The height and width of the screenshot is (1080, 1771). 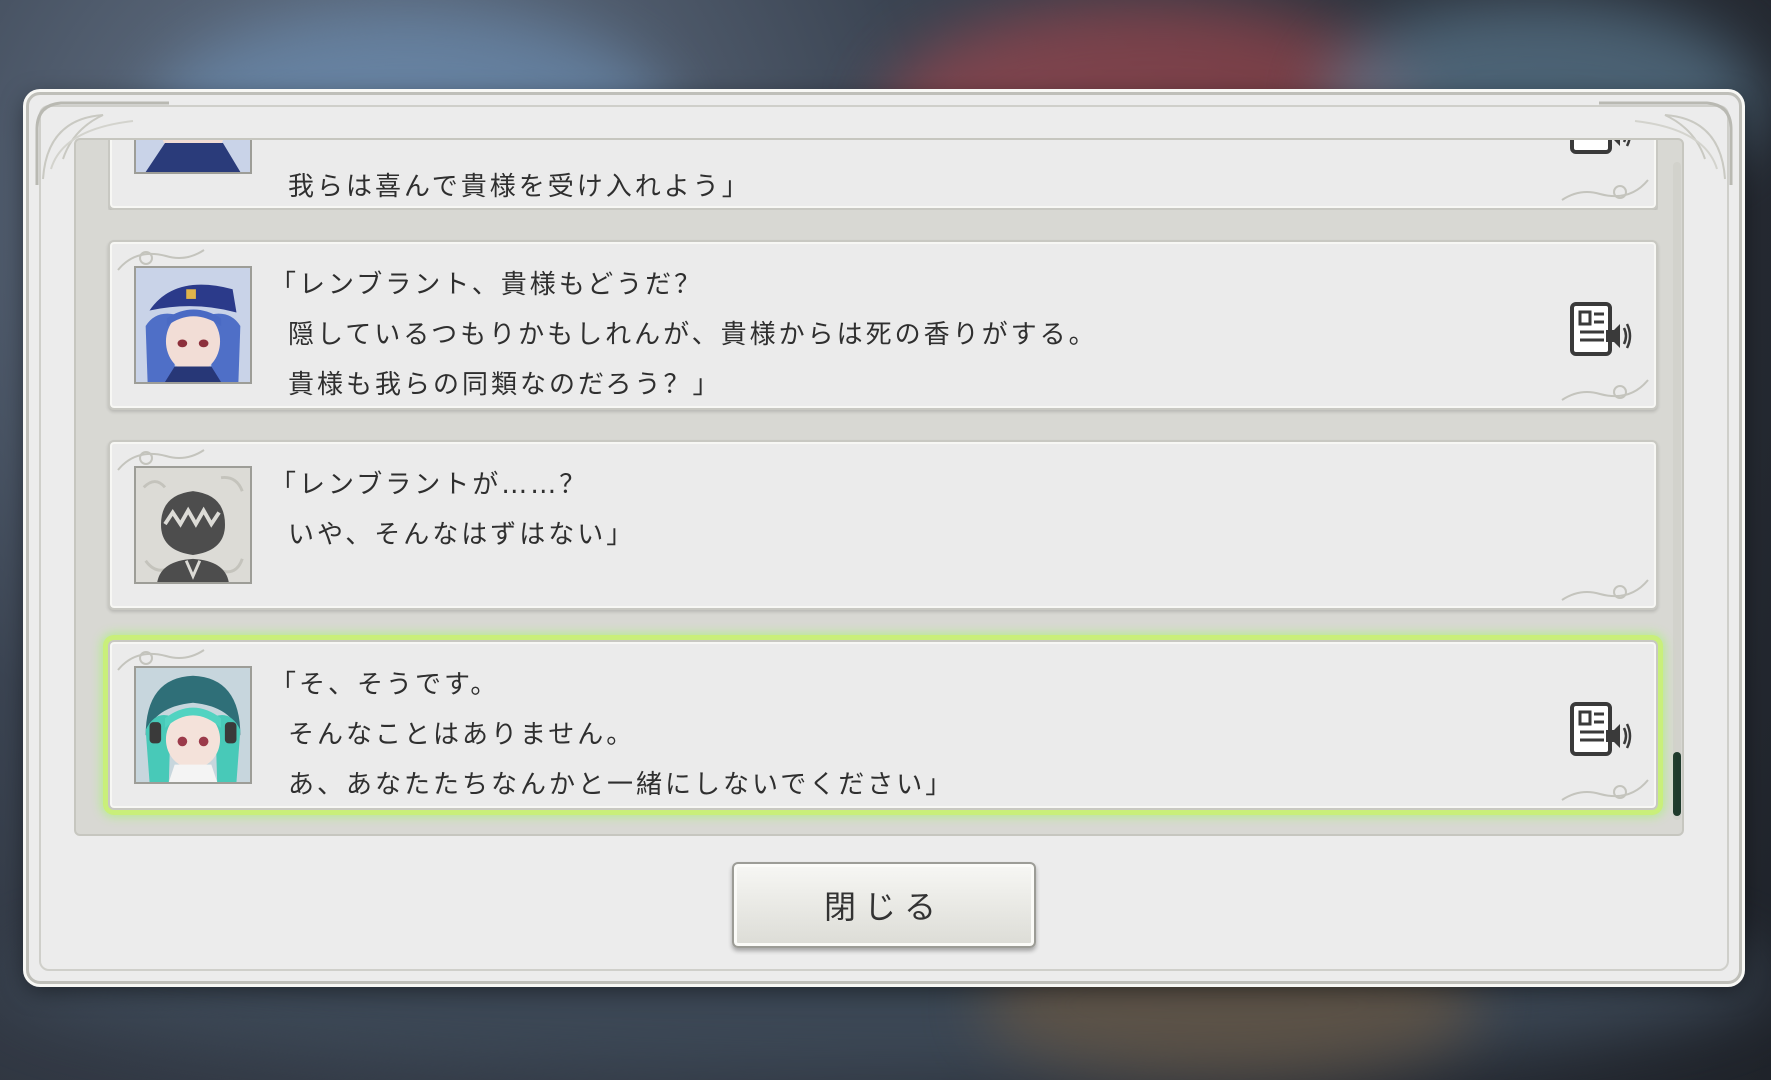 What do you see at coordinates (193, 325) in the screenshot?
I see `blue-haired-officer-portrait` at bounding box center [193, 325].